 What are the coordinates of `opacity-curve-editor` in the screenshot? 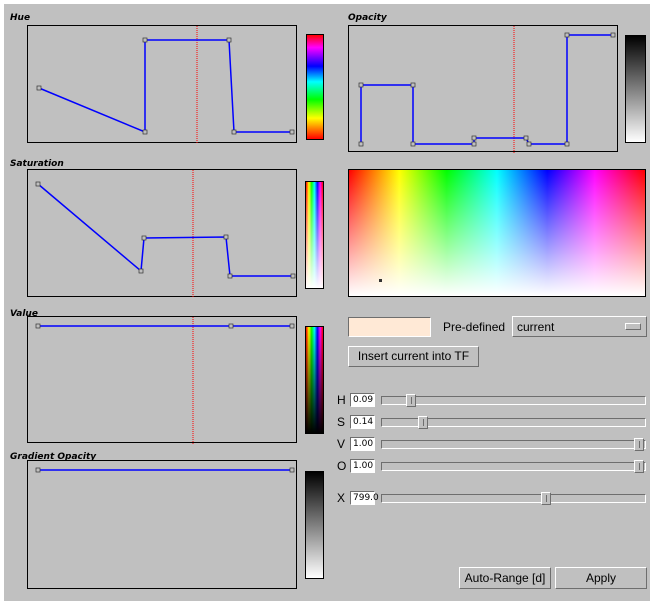 It's located at (483, 89).